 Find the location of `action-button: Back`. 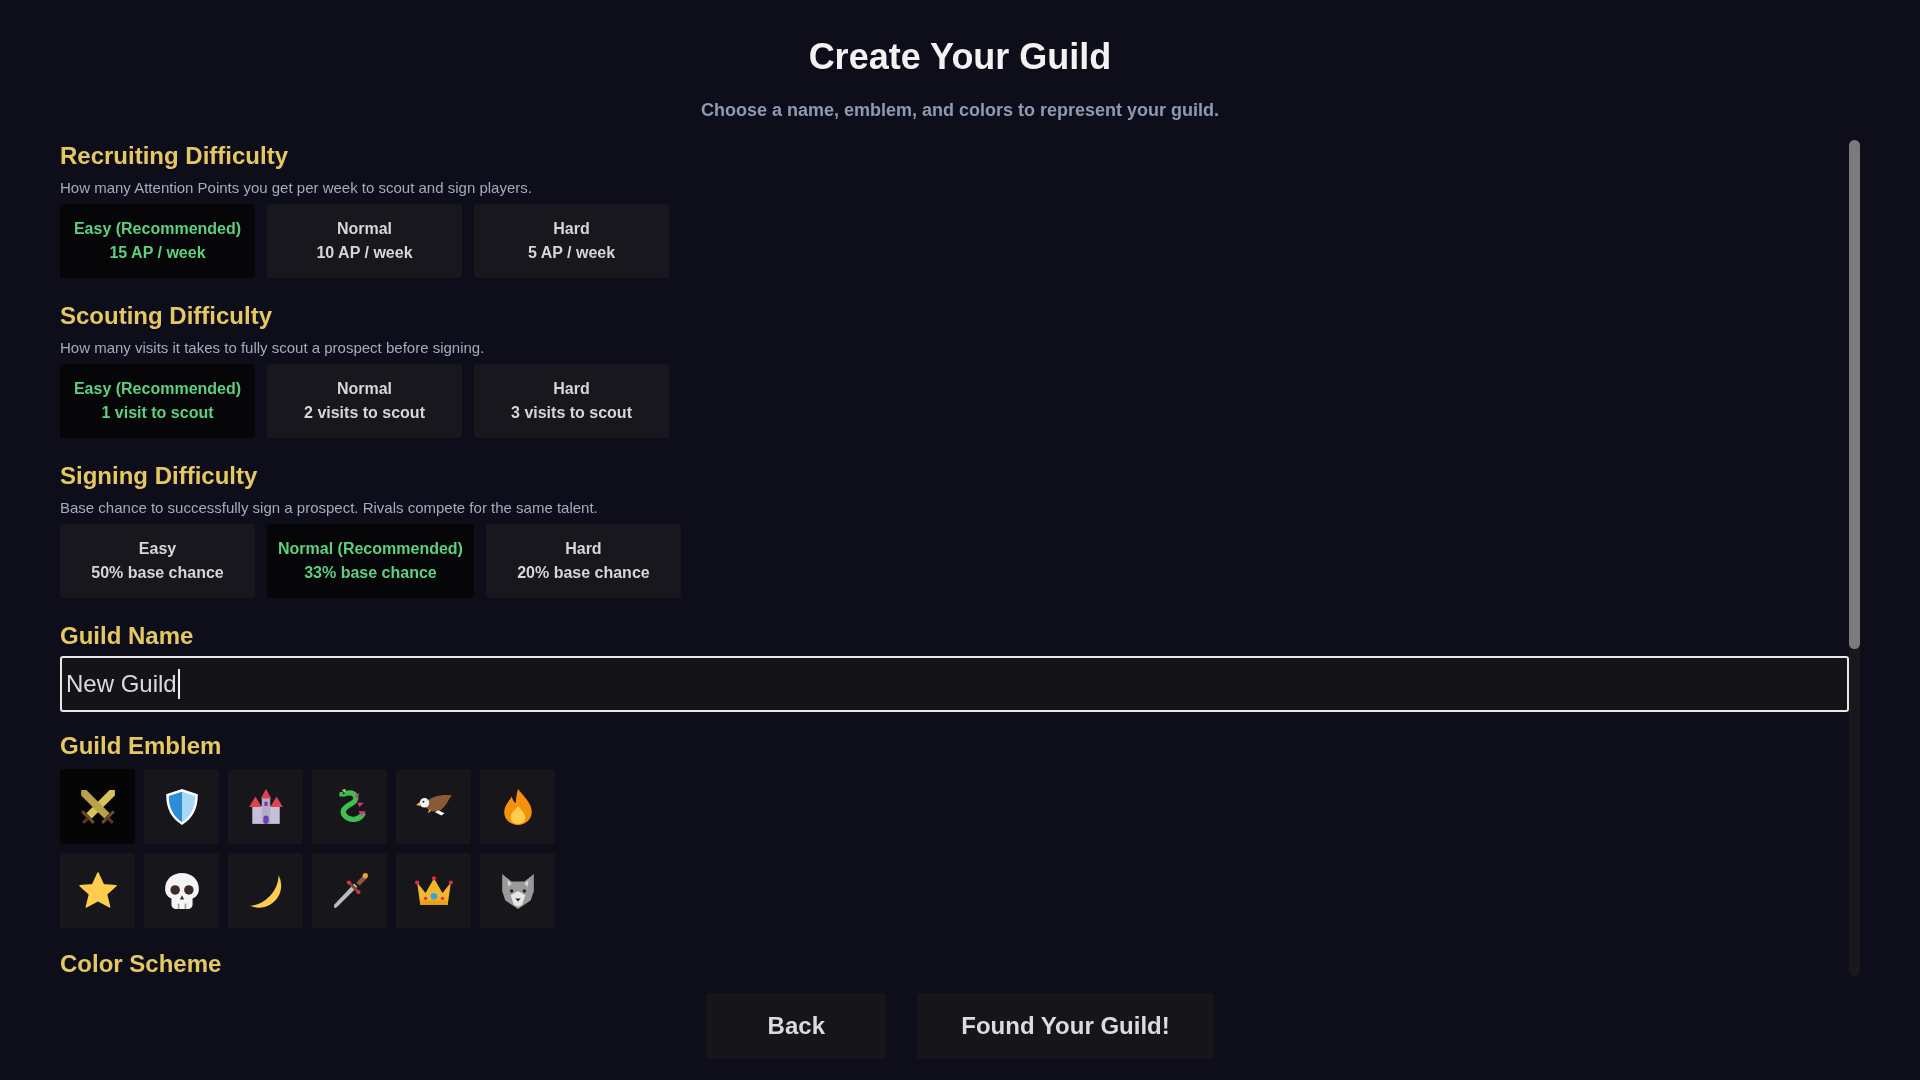

action-button: Back is located at coordinates (796, 1026).